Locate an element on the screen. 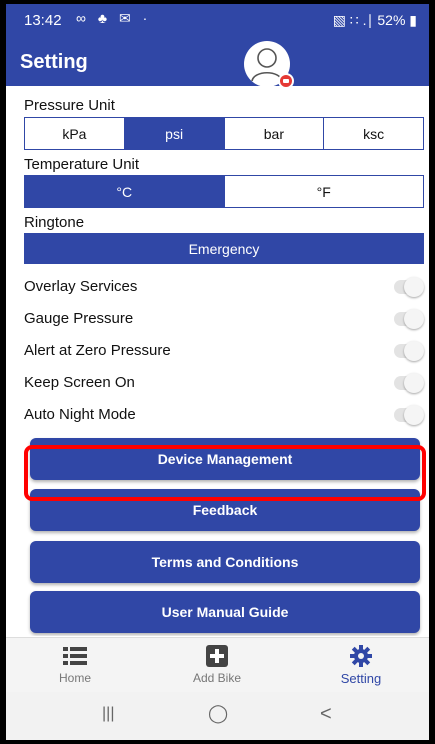  toggle-row-overlay-services: Overlay Services is located at coordinates (224, 287).